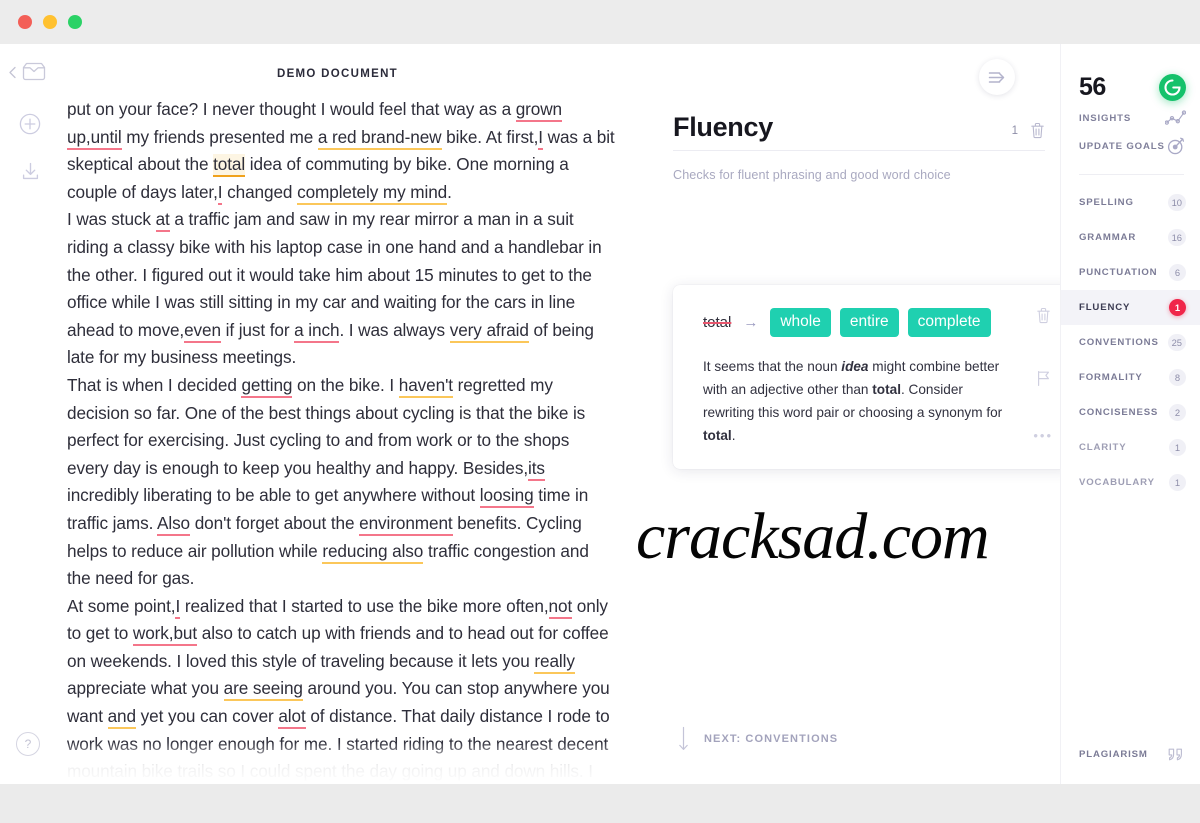  I want to click on document-issue-active: total, so click(229, 166).